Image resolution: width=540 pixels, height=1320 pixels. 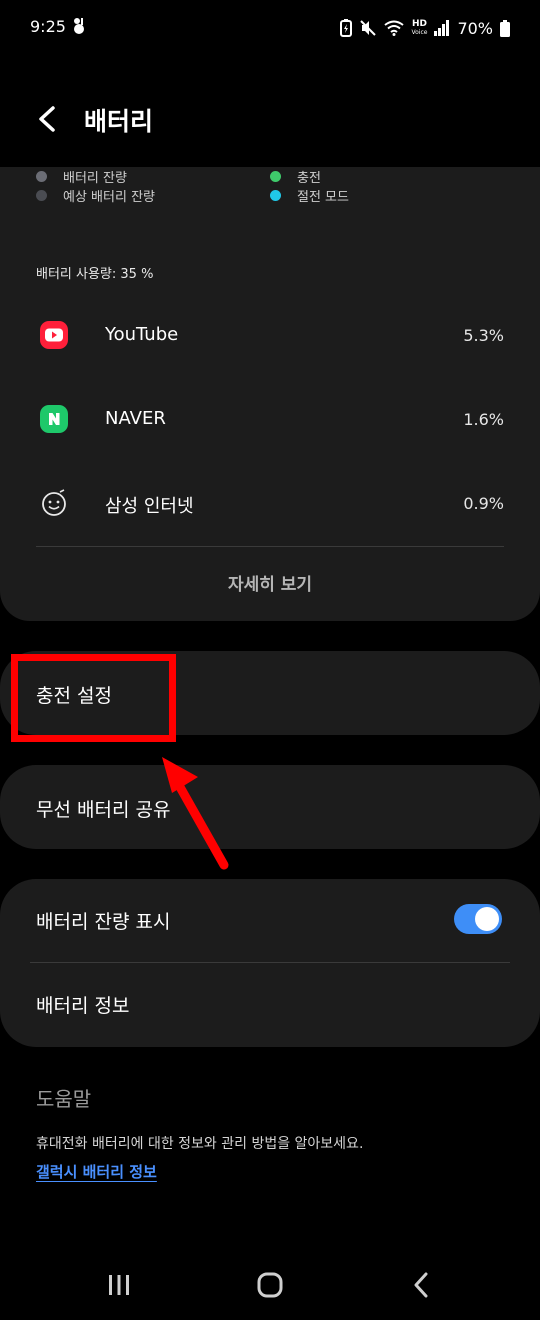 What do you see at coordinates (83, 1006) in the screenshot?
I see `setting-label: 배터리 정보` at bounding box center [83, 1006].